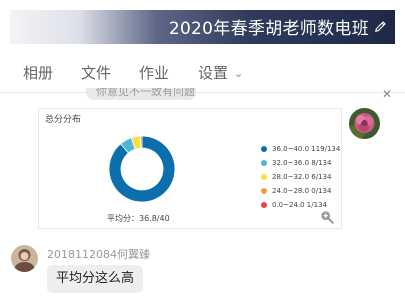 The width and height of the screenshot is (405, 306). I want to click on tab-settings-label: 设置, so click(213, 73).